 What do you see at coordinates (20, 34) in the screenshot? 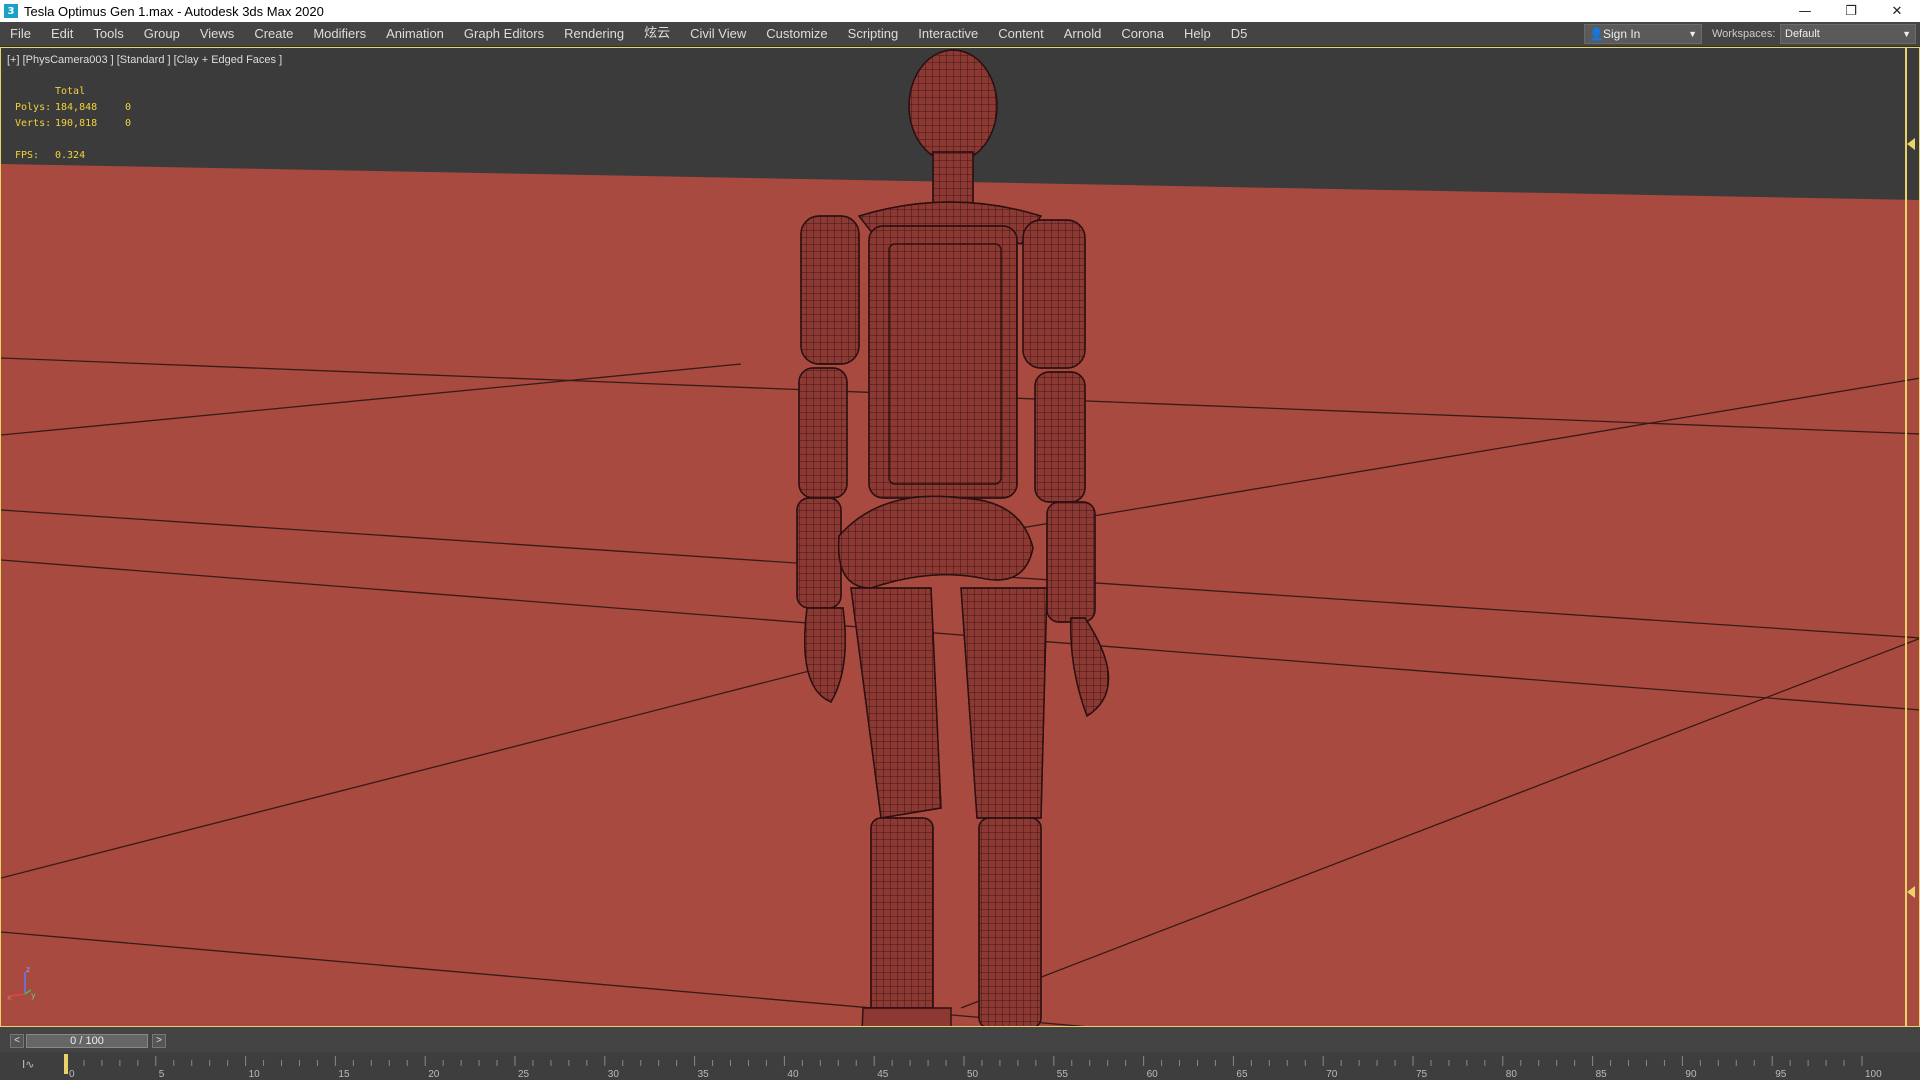
I see `menu-file: File` at bounding box center [20, 34].